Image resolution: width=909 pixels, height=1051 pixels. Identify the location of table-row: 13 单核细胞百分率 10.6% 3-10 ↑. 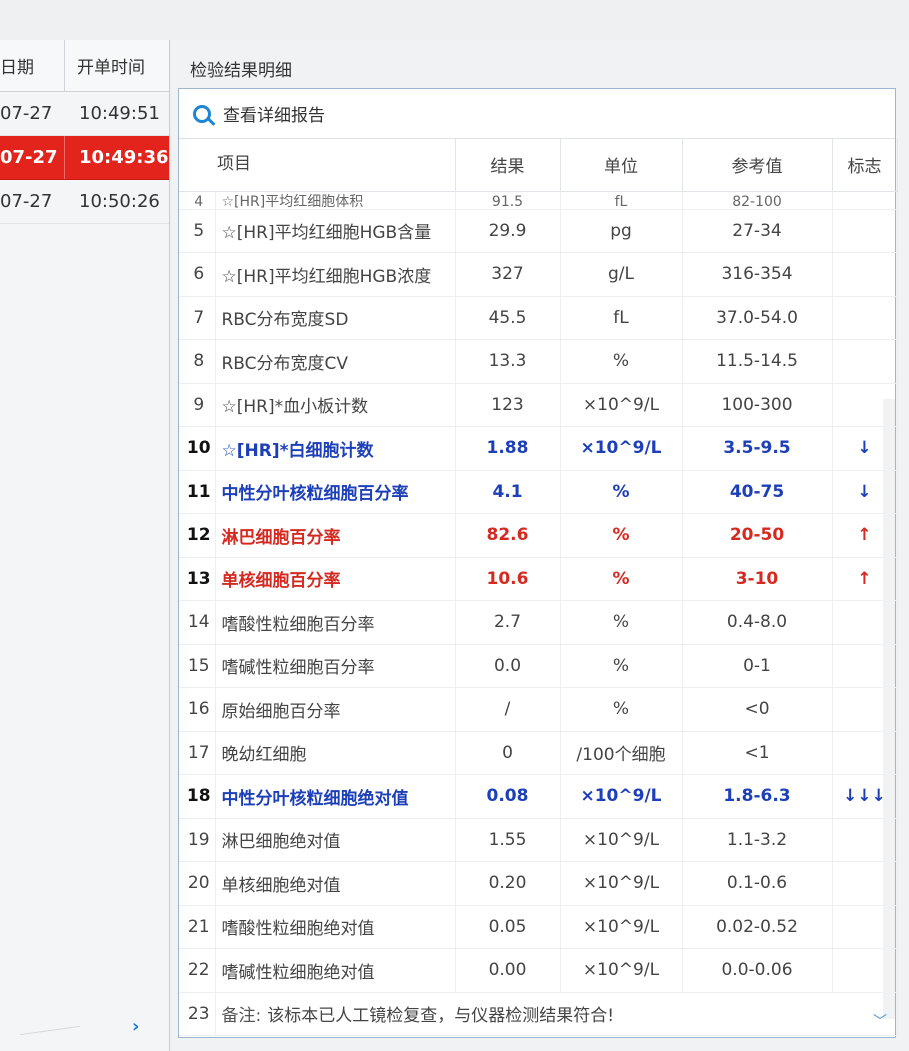
(538, 579).